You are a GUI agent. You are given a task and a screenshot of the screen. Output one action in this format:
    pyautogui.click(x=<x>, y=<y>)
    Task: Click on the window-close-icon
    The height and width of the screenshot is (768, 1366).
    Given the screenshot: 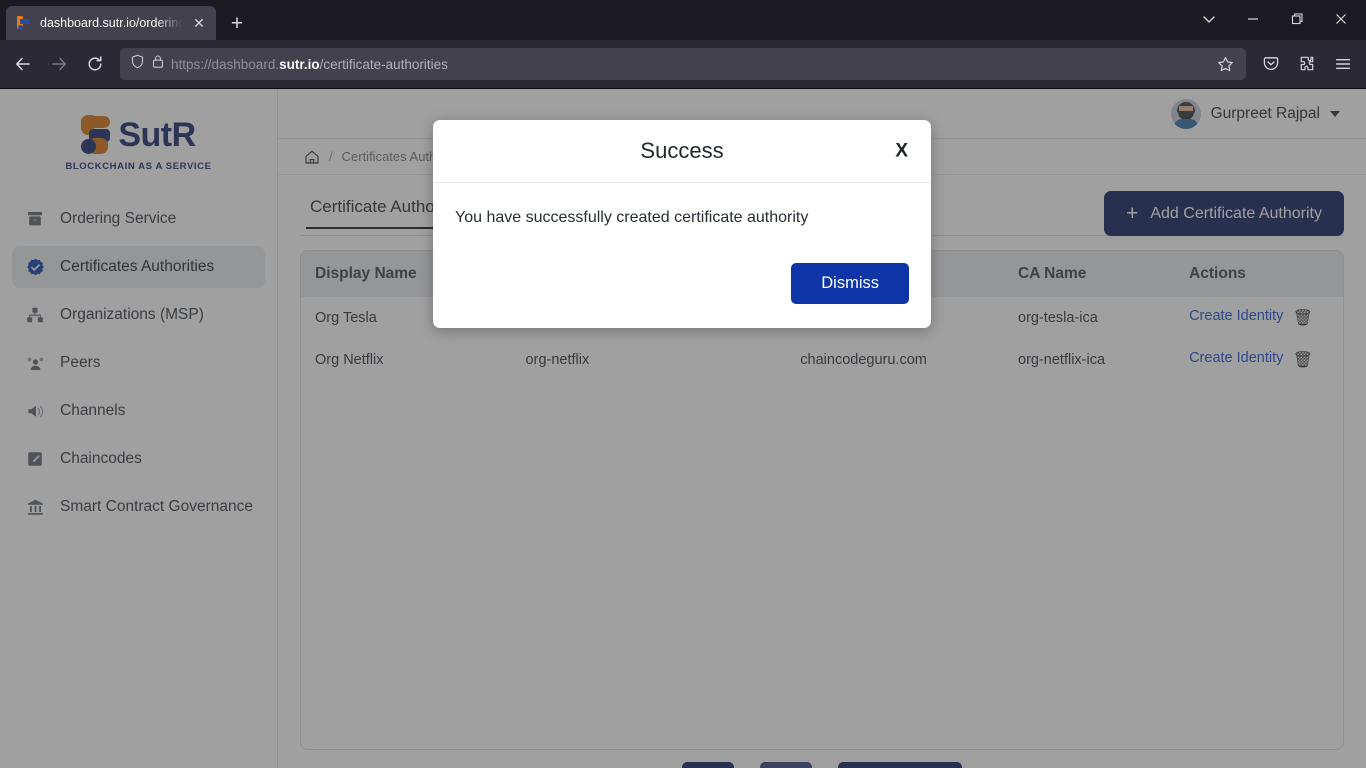 What is the action you would take?
    pyautogui.click(x=1341, y=19)
    